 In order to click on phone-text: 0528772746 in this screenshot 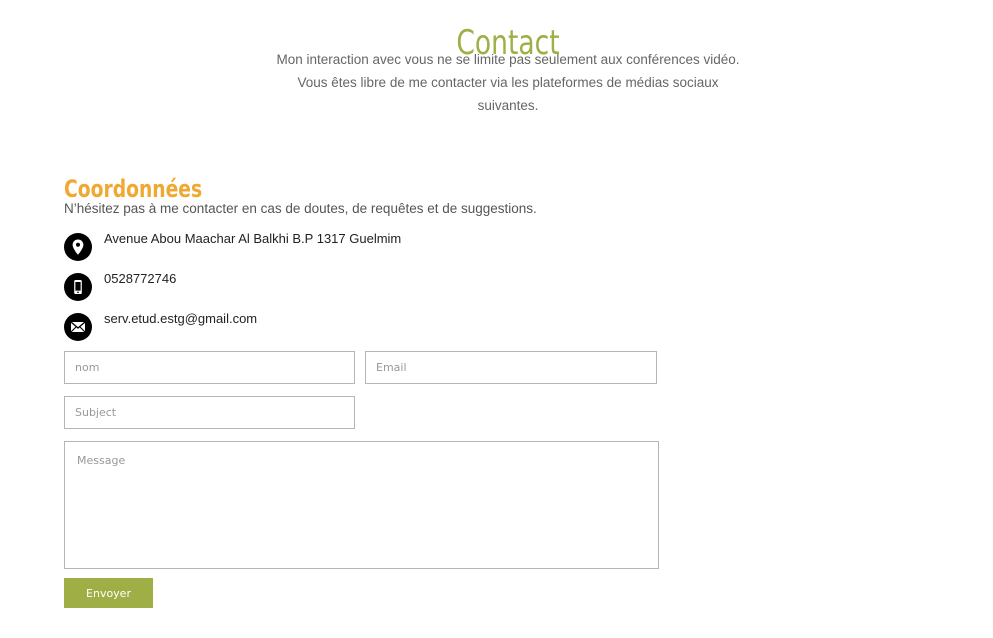, I will do `click(140, 278)`.